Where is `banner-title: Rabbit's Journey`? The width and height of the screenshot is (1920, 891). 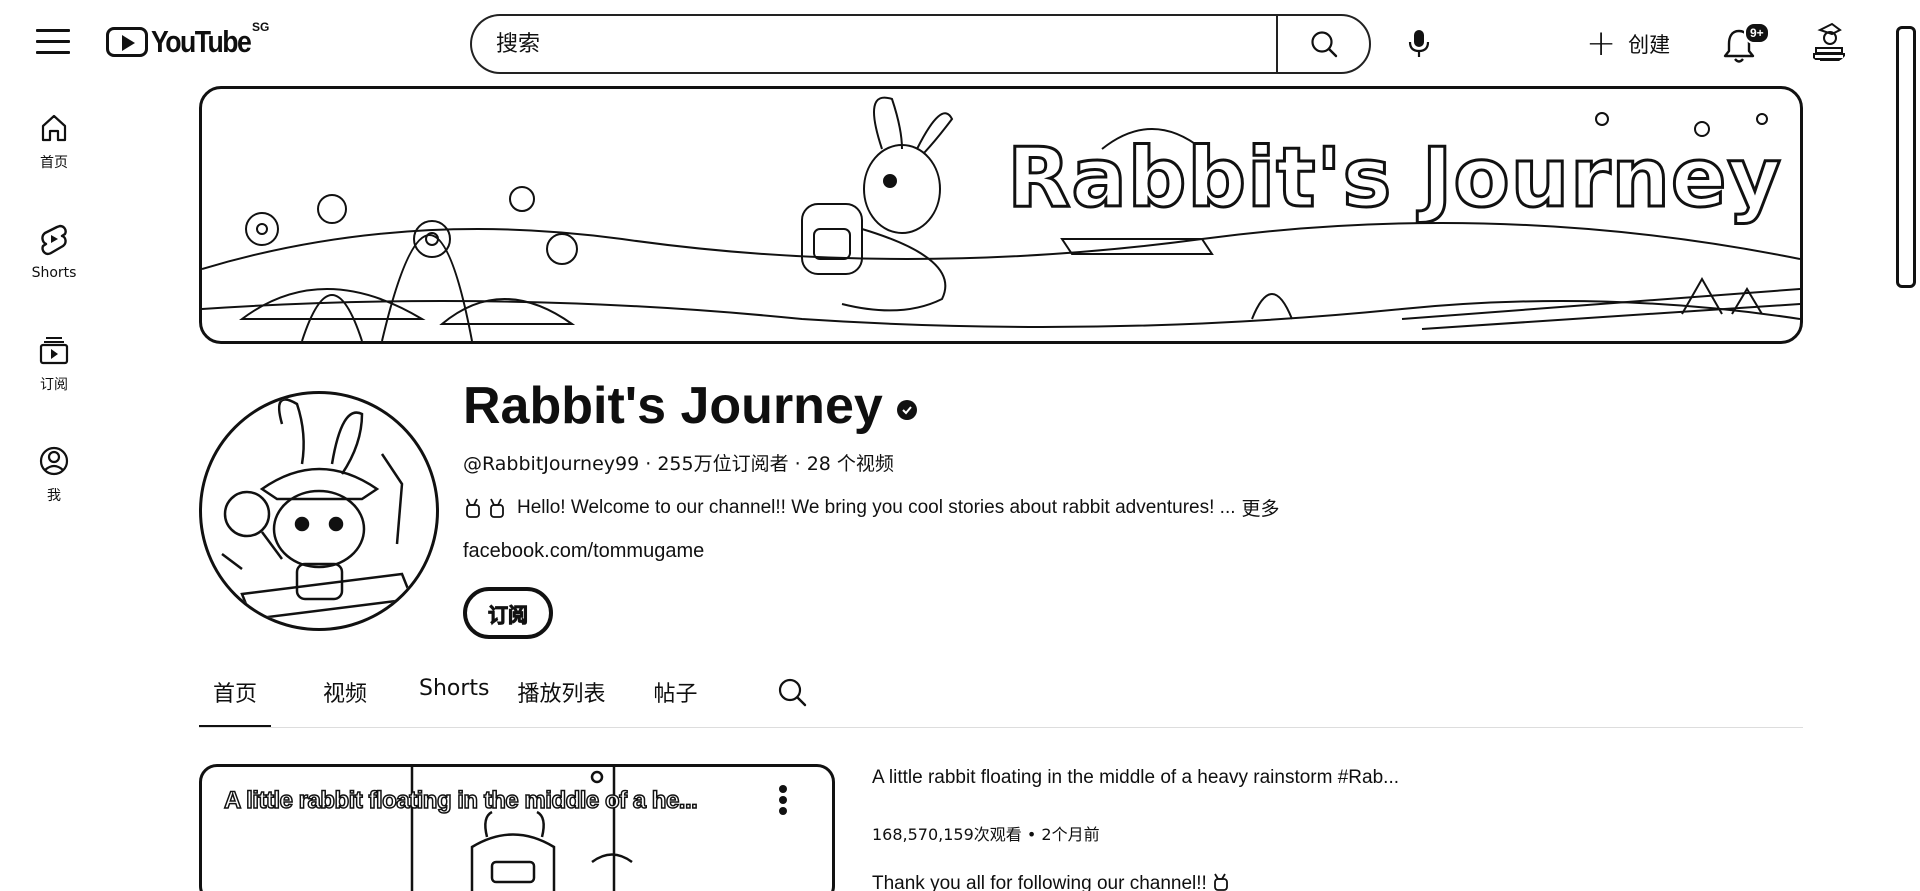 banner-title: Rabbit's Journey is located at coordinates (1394, 179).